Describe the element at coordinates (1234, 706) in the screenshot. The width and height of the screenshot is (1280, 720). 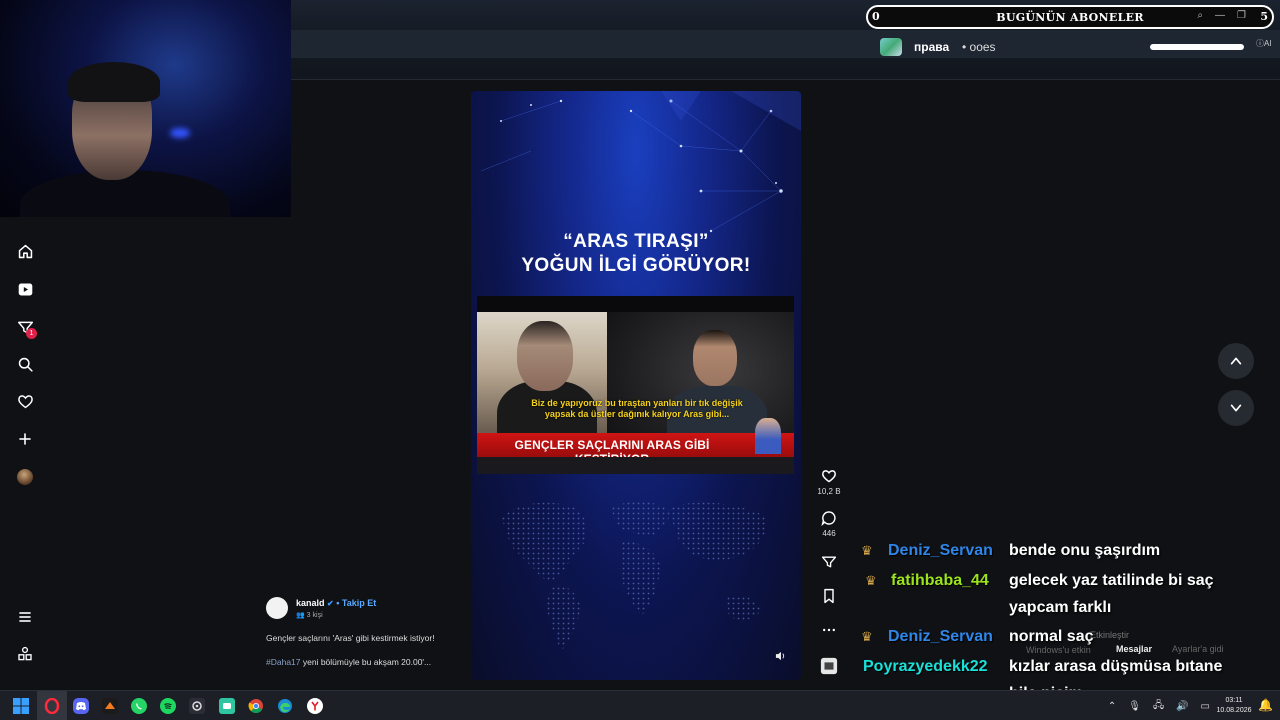
I see `taskbar-clock: 03:11 10.08.2026` at that location.